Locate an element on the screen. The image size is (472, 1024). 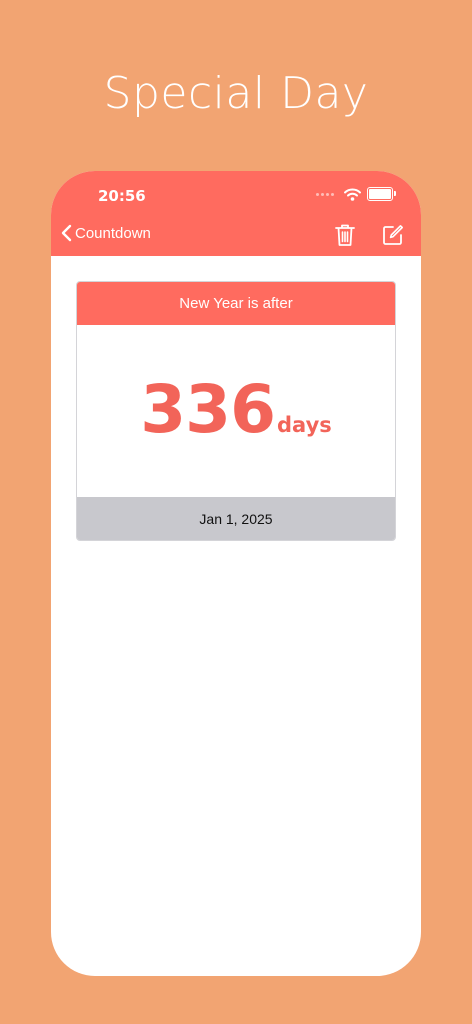
app-headline: Special Day is located at coordinates (236, 93).